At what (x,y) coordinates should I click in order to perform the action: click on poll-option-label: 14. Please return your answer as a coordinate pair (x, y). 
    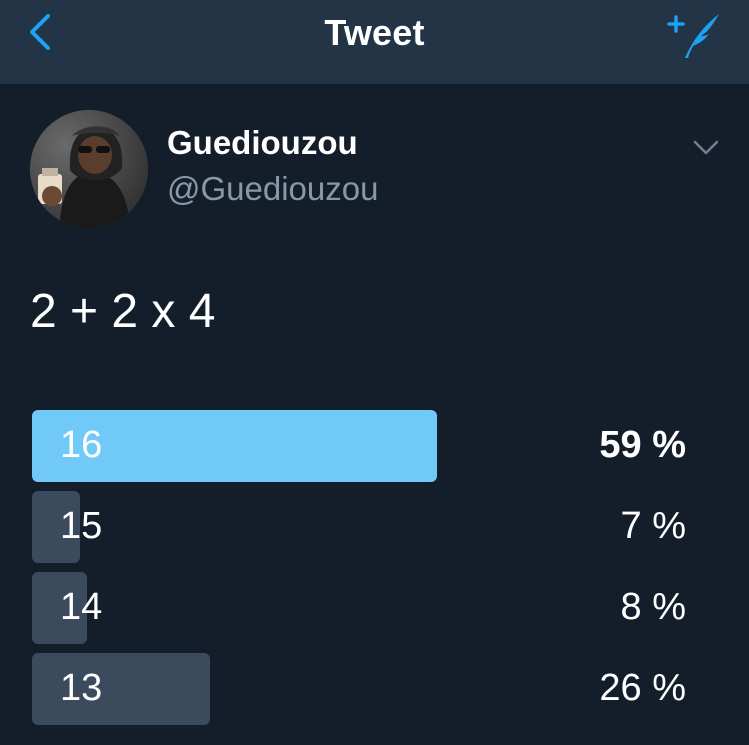
    Looking at the image, I should click on (81, 607).